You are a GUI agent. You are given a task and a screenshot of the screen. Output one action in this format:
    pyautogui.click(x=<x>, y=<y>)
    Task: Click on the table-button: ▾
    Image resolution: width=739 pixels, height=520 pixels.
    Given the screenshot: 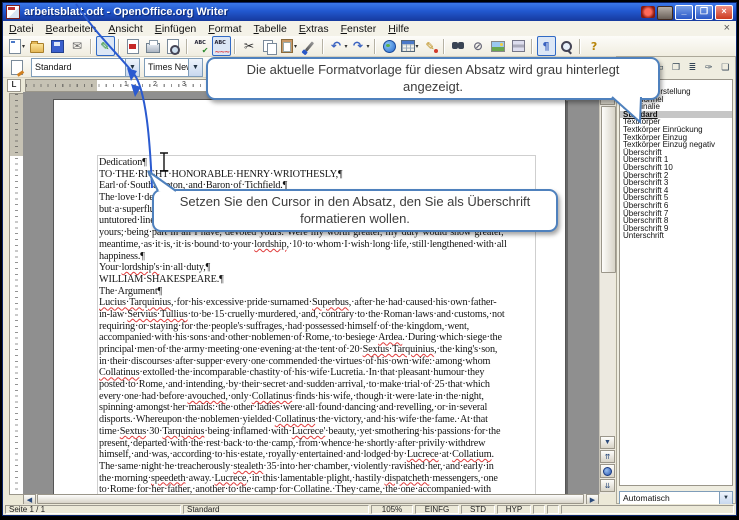 What is the action you would take?
    pyautogui.click(x=410, y=46)
    